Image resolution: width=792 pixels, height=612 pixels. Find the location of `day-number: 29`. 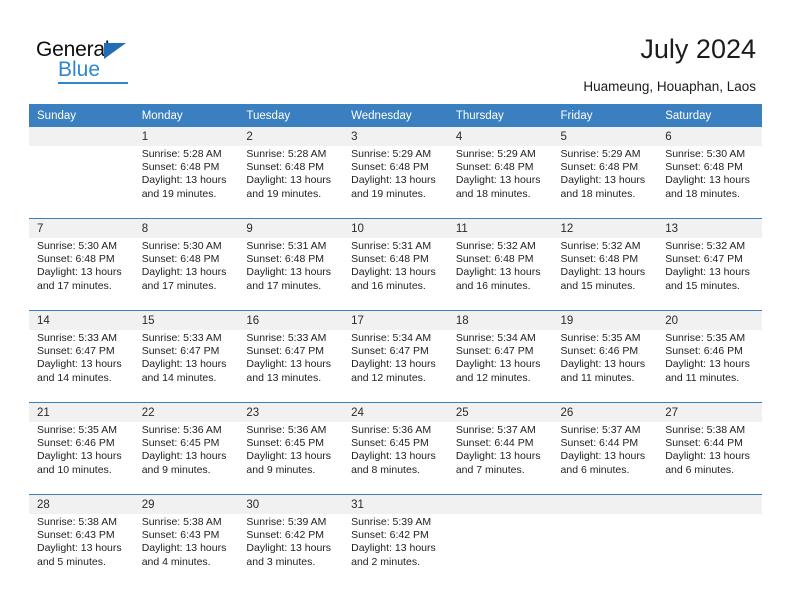

day-number: 29 is located at coordinates (186, 504).